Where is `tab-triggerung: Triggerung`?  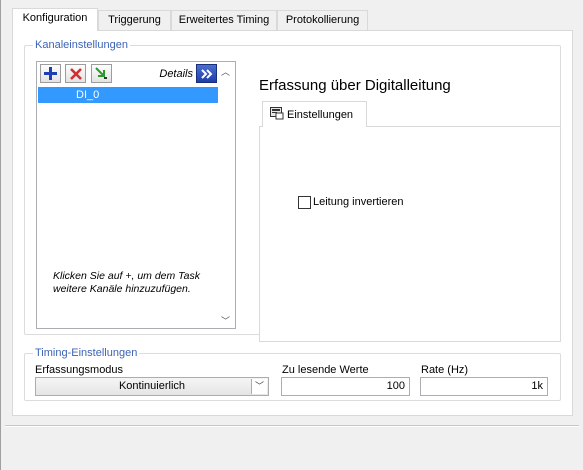
tab-triggerung: Triggerung is located at coordinates (134, 20).